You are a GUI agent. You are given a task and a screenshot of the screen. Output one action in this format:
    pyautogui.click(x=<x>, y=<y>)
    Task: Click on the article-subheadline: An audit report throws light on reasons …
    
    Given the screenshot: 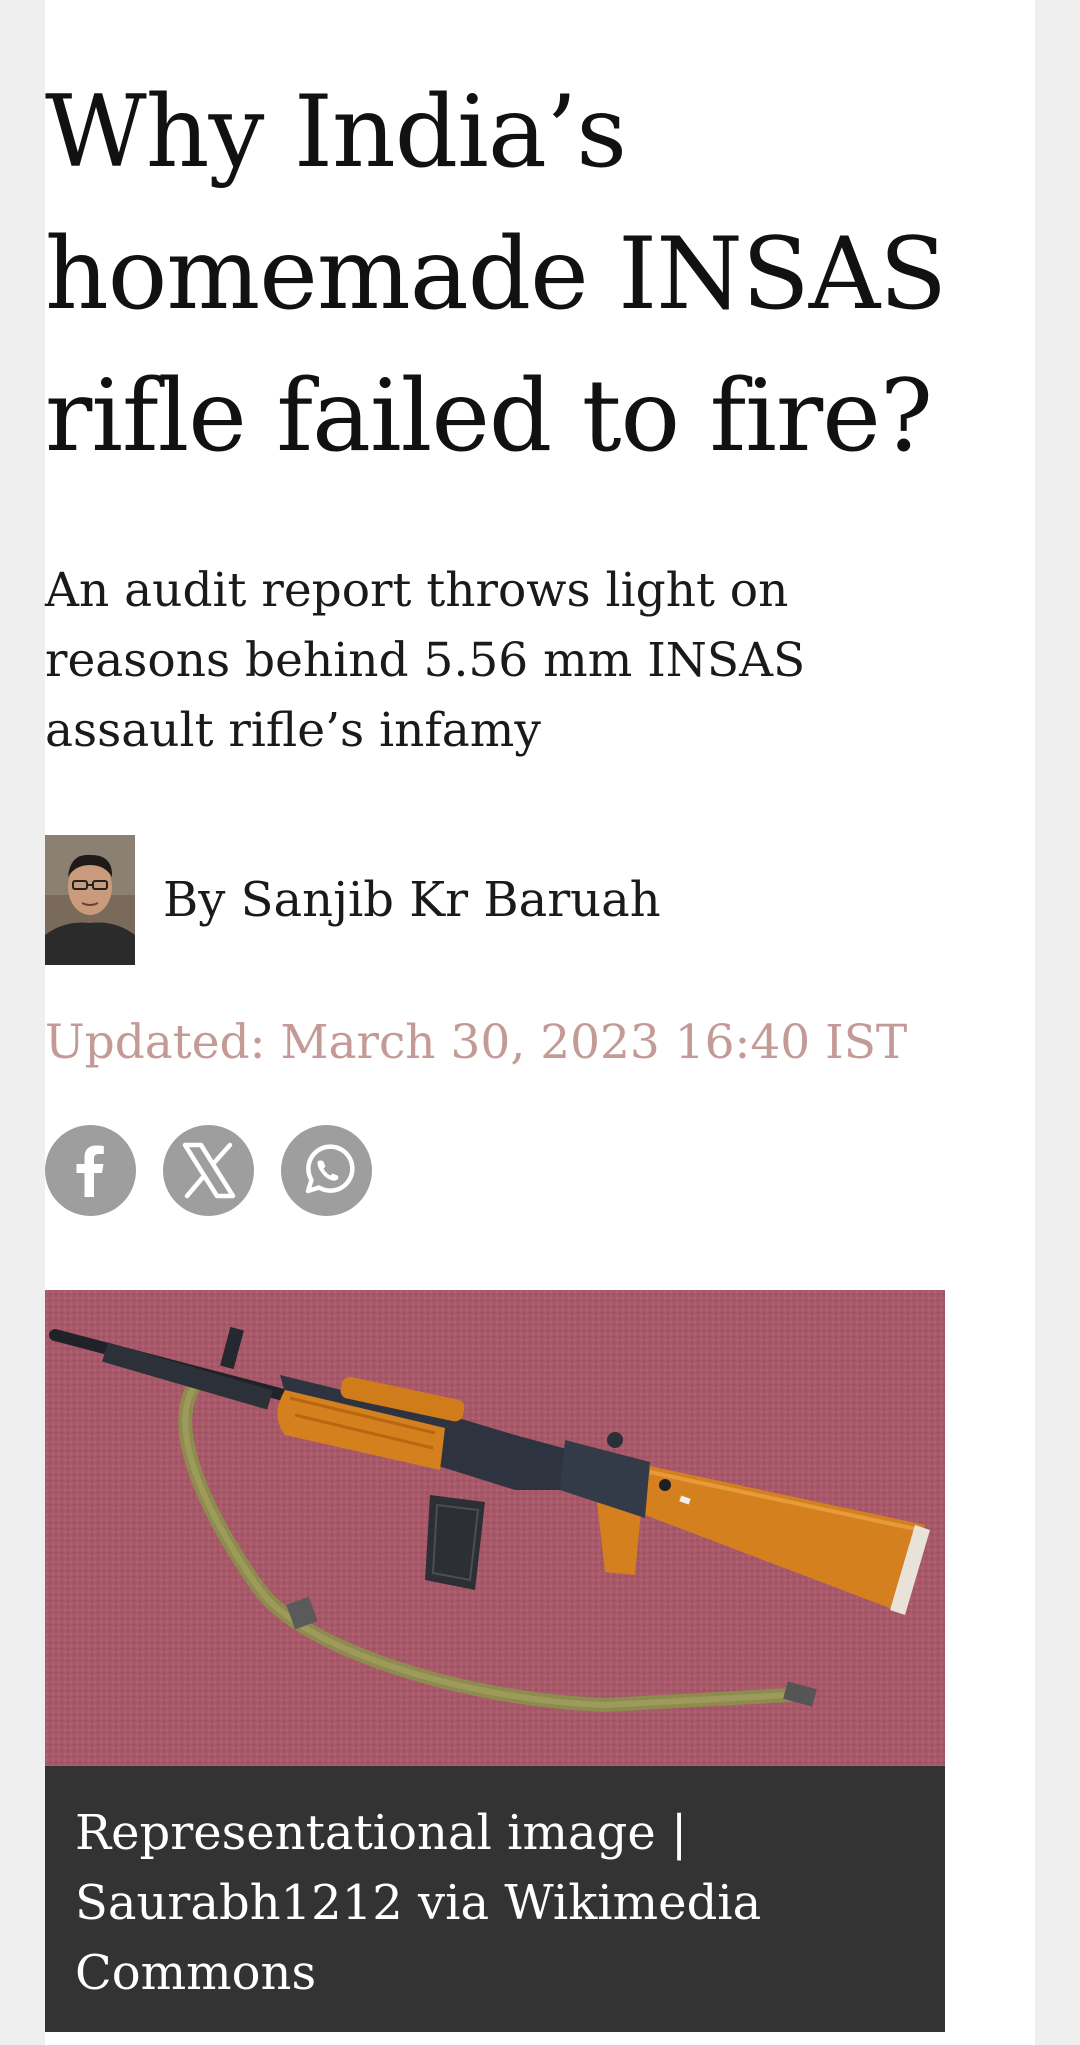 What is the action you would take?
    pyautogui.click(x=425, y=660)
    